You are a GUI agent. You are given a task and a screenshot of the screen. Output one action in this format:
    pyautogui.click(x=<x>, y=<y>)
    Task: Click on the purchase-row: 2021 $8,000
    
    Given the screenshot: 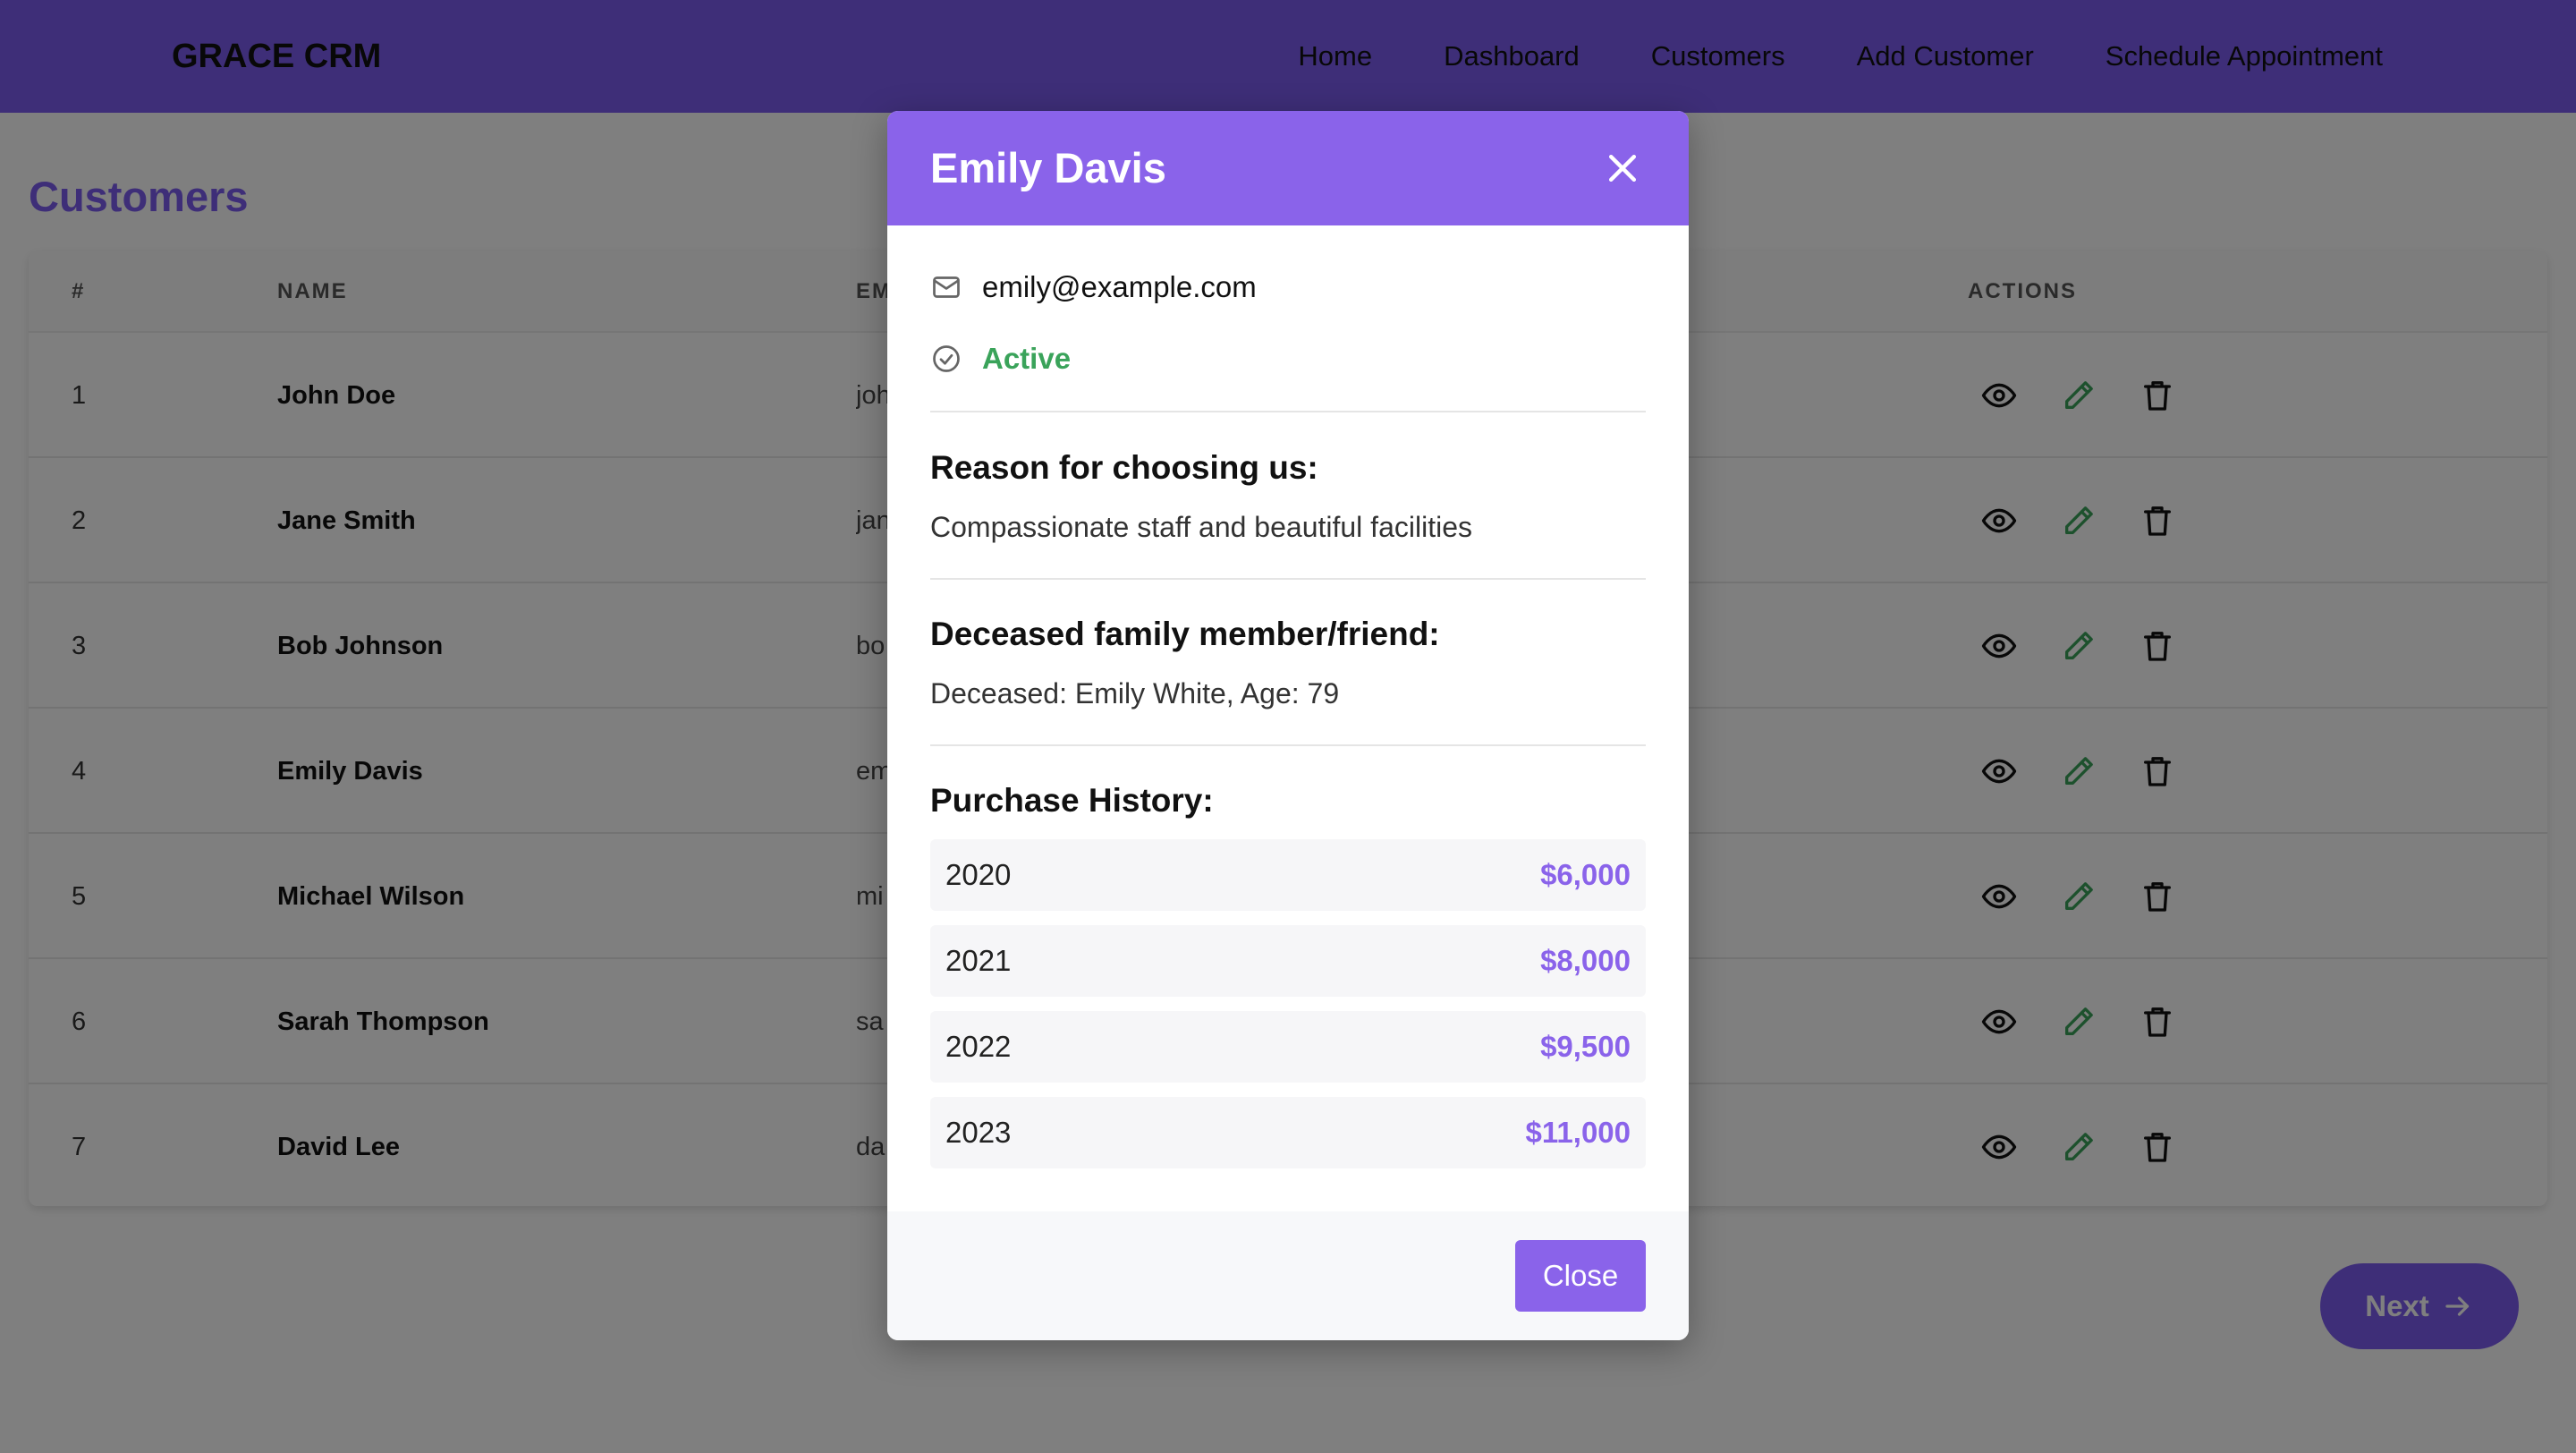 What is the action you would take?
    pyautogui.click(x=1288, y=961)
    